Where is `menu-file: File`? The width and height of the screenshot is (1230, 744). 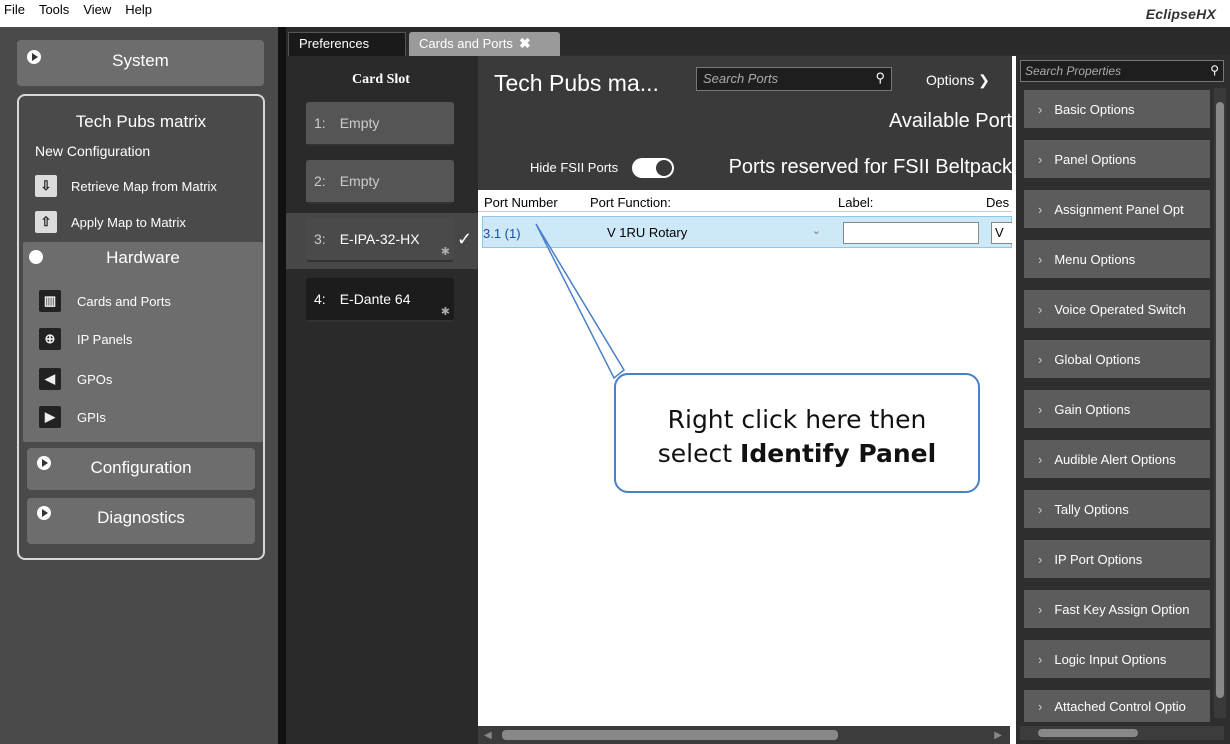
menu-file: File is located at coordinates (14, 10).